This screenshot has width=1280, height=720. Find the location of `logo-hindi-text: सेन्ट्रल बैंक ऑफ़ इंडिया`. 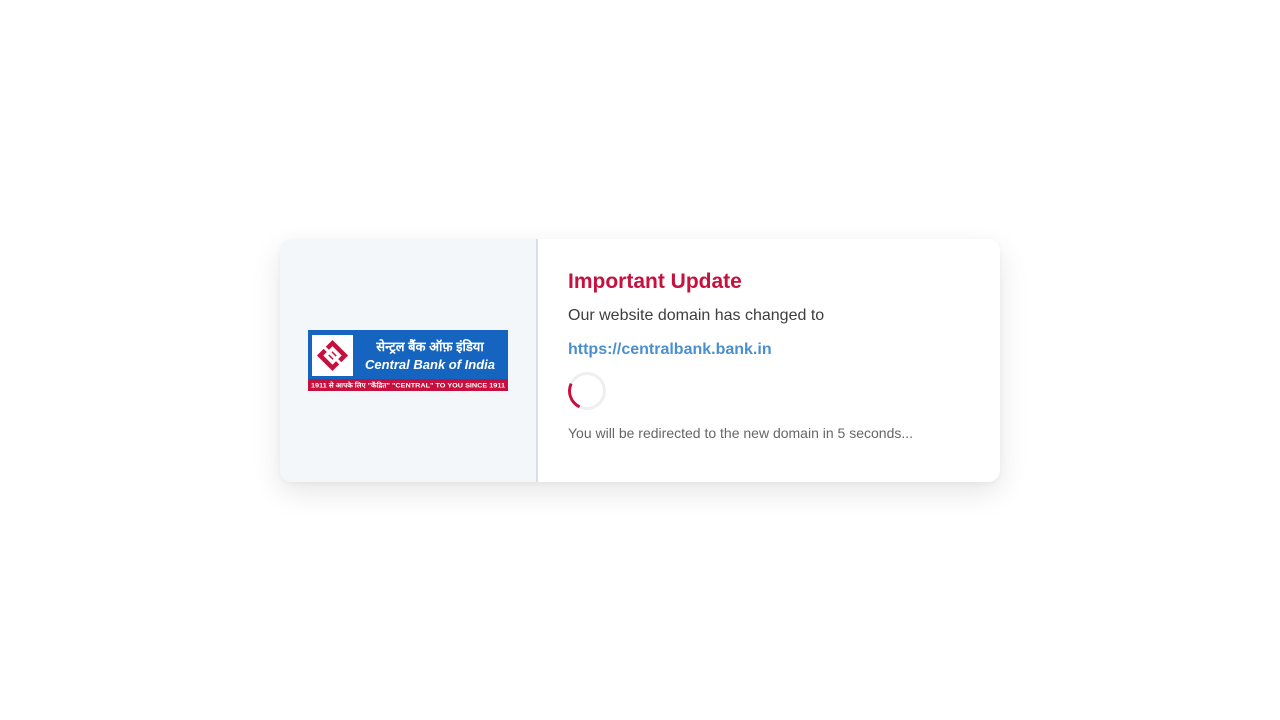

logo-hindi-text: सेन्ट्रल बैंक ऑफ़ इंडिया is located at coordinates (429, 347).